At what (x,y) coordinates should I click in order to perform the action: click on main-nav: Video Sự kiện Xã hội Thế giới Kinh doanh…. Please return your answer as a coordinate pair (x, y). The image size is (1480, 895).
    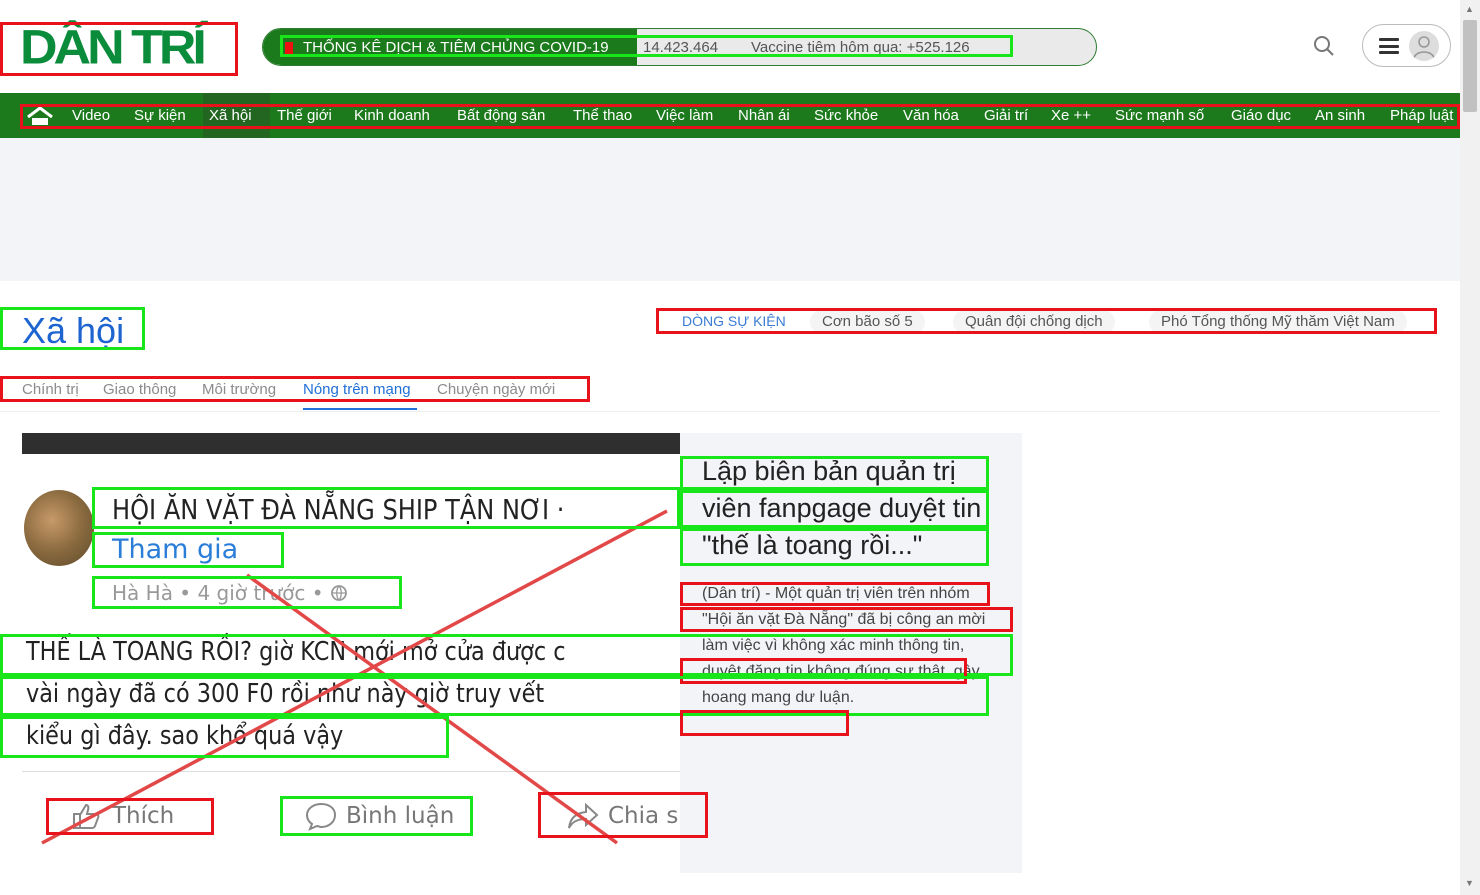
    Looking at the image, I should click on (730, 115).